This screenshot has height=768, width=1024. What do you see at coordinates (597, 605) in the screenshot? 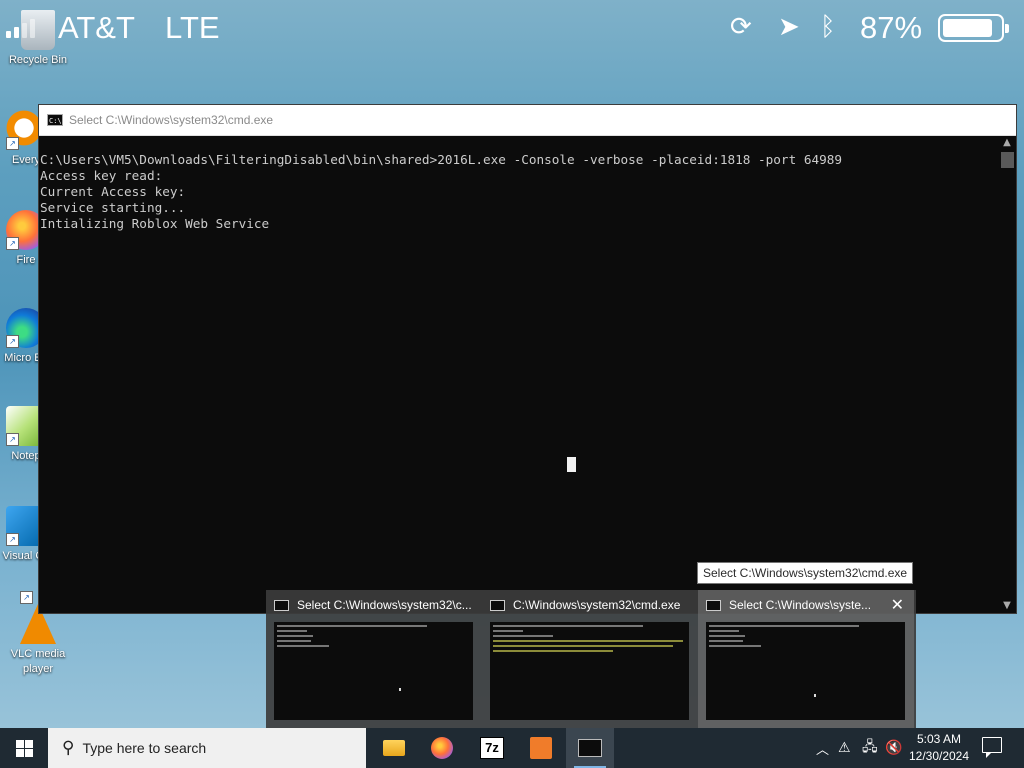
I see `thumbnail-title: C:\Windows\system32\cmd.exe` at bounding box center [597, 605].